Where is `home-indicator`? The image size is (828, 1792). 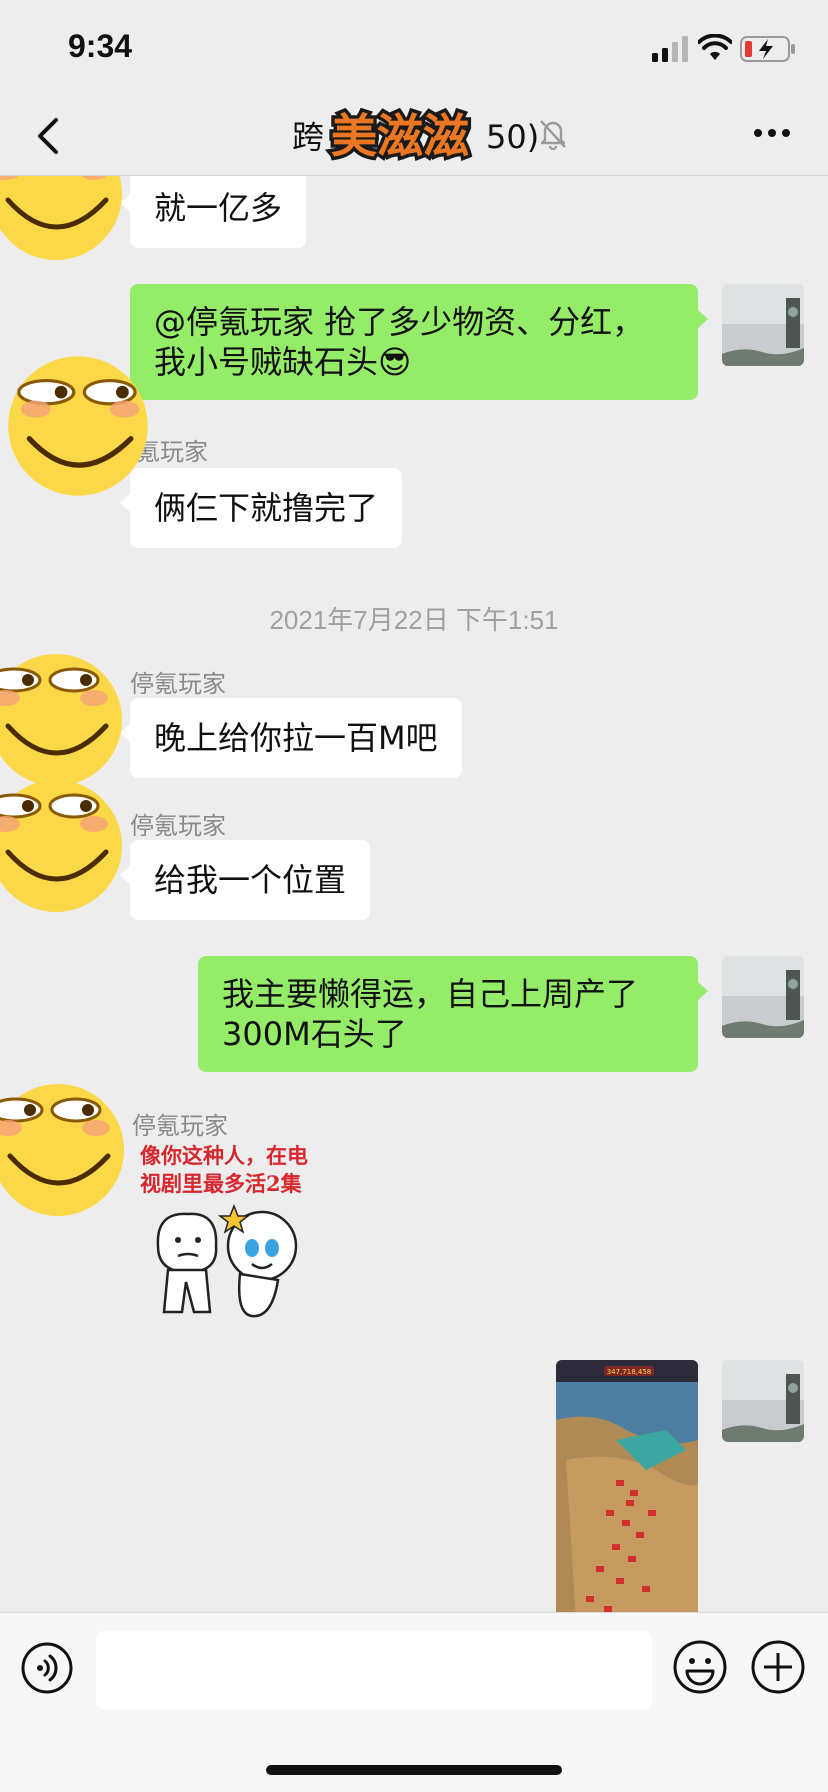
home-indicator is located at coordinates (414, 1770).